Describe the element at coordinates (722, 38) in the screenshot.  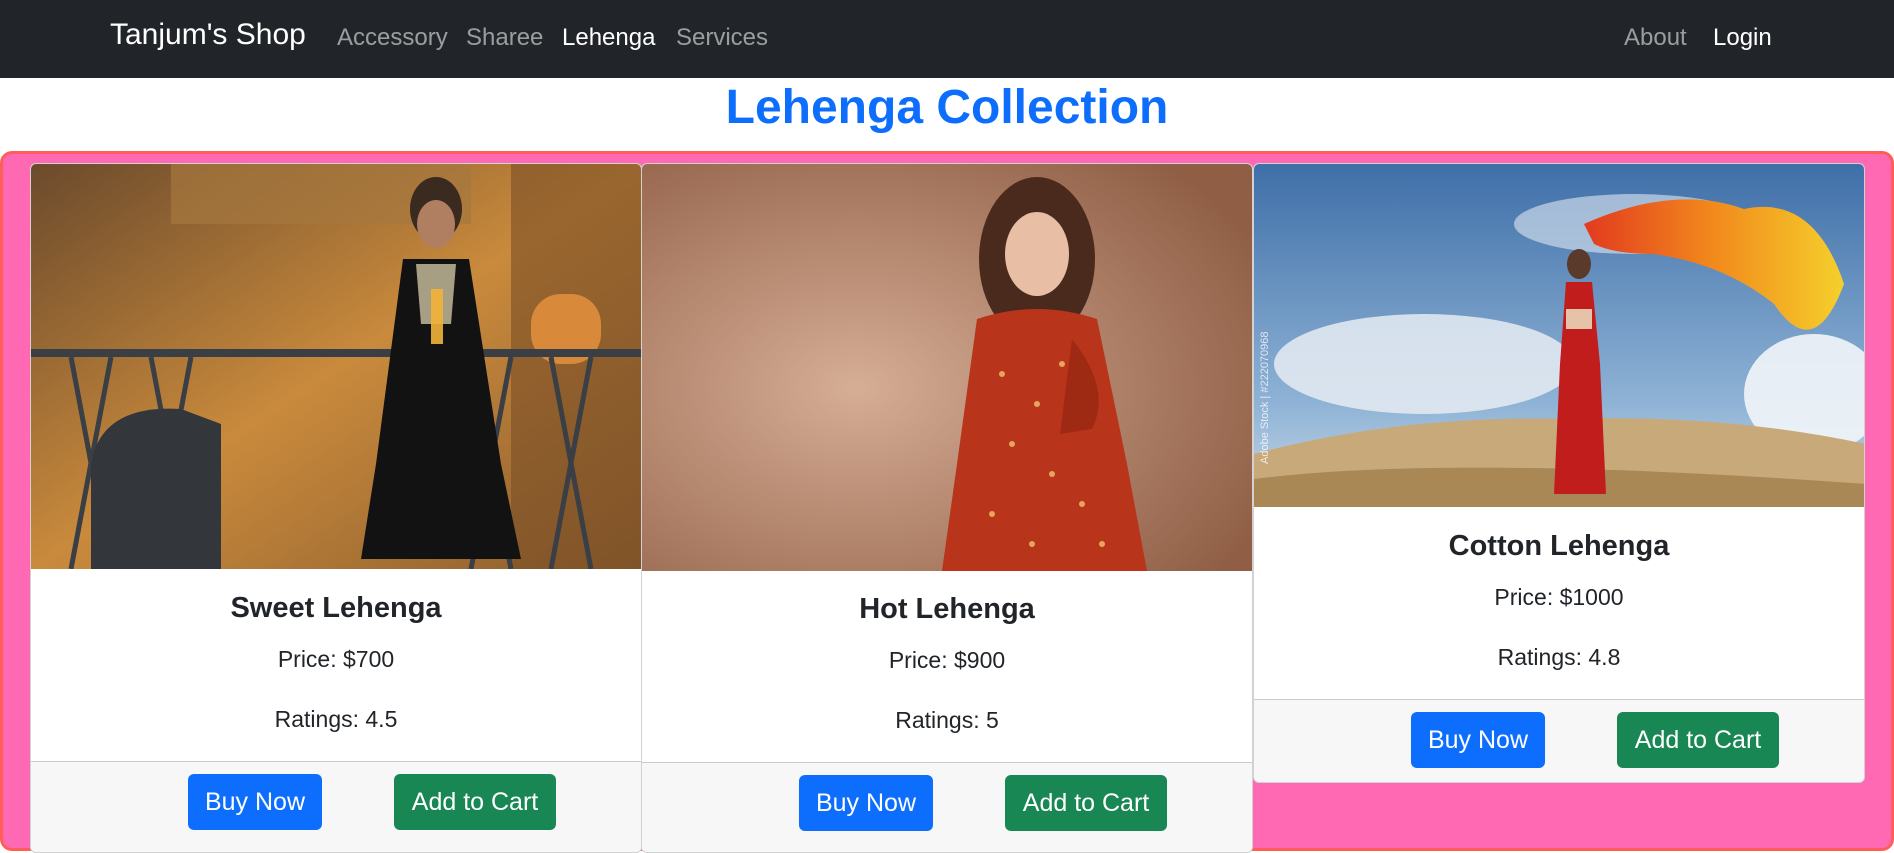
I see `nav-link-services: Services` at that location.